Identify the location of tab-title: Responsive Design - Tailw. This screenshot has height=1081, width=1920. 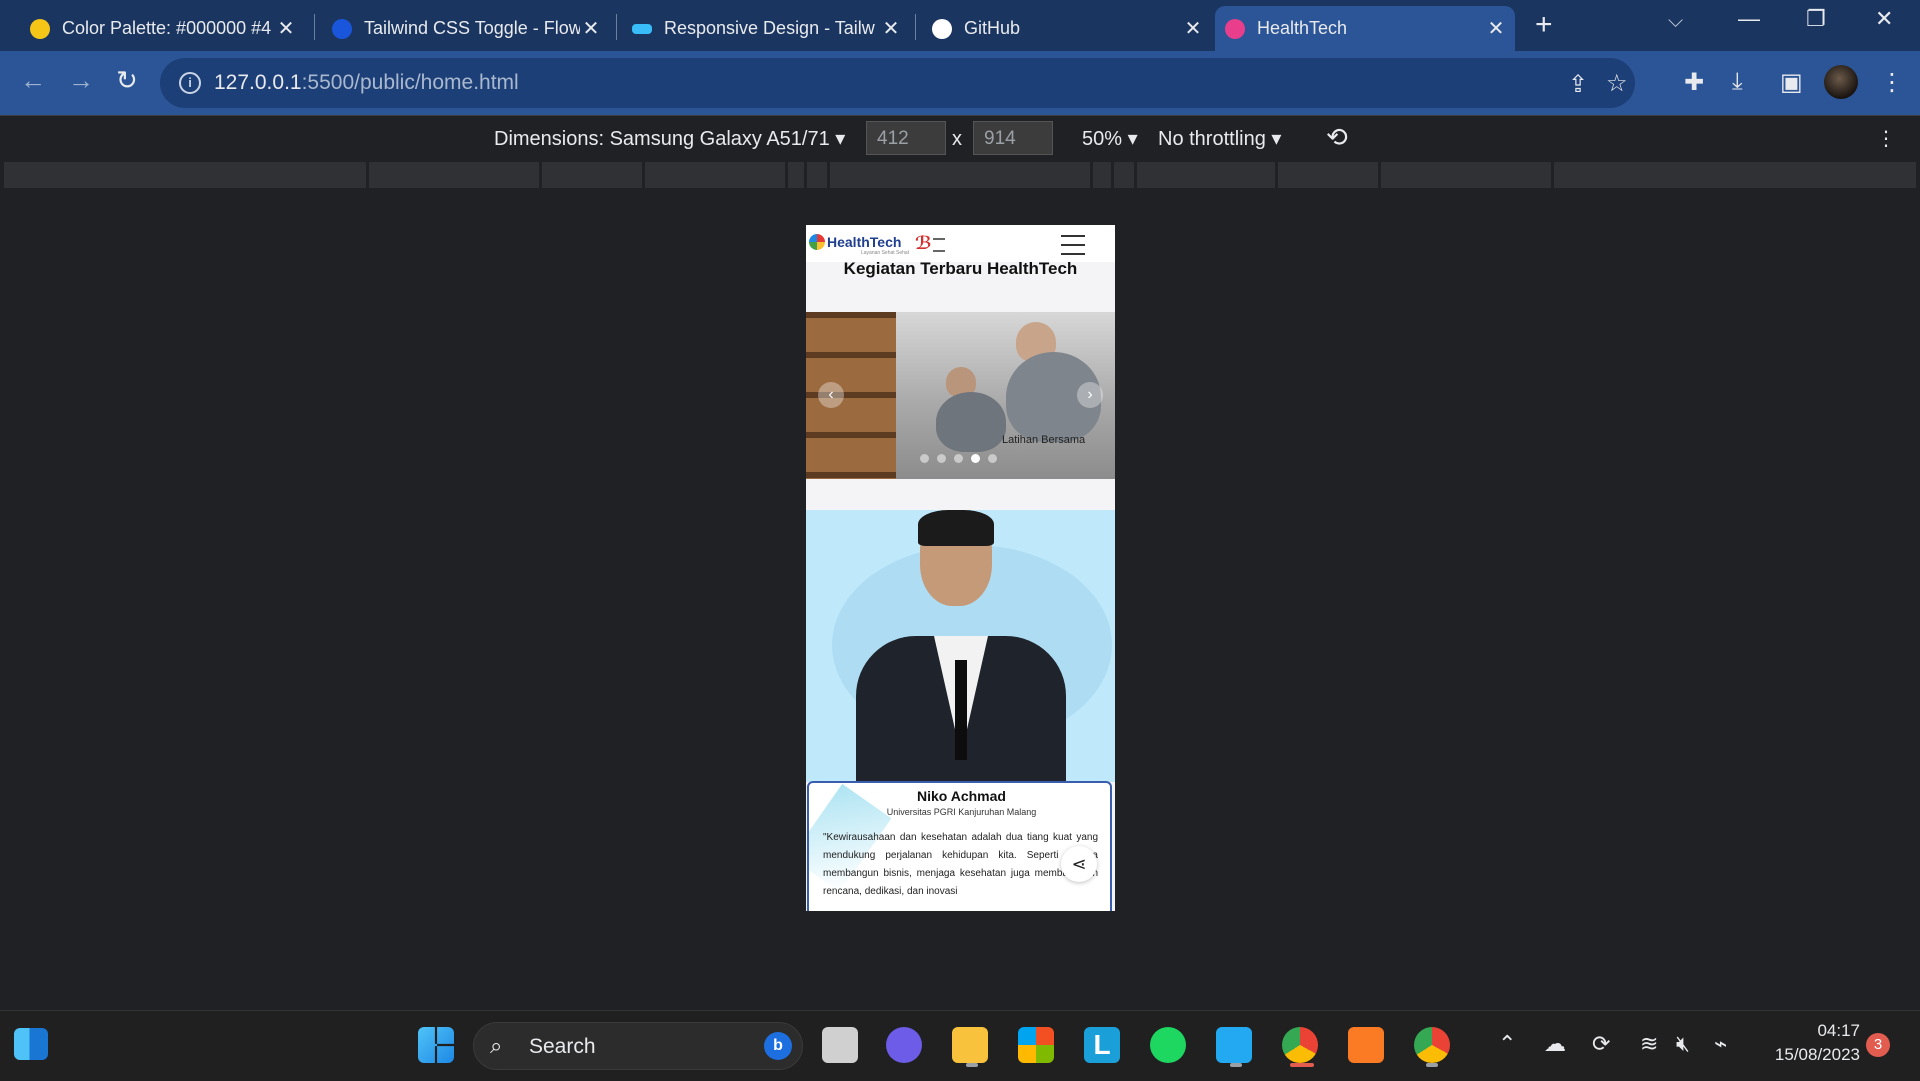
(769, 28).